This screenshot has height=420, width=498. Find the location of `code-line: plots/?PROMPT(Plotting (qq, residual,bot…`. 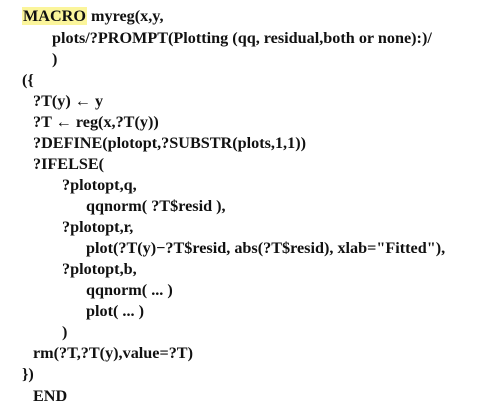

code-line: plots/?PROMPT(Plotting (qq, residual,bot… is located at coordinates (242, 38).